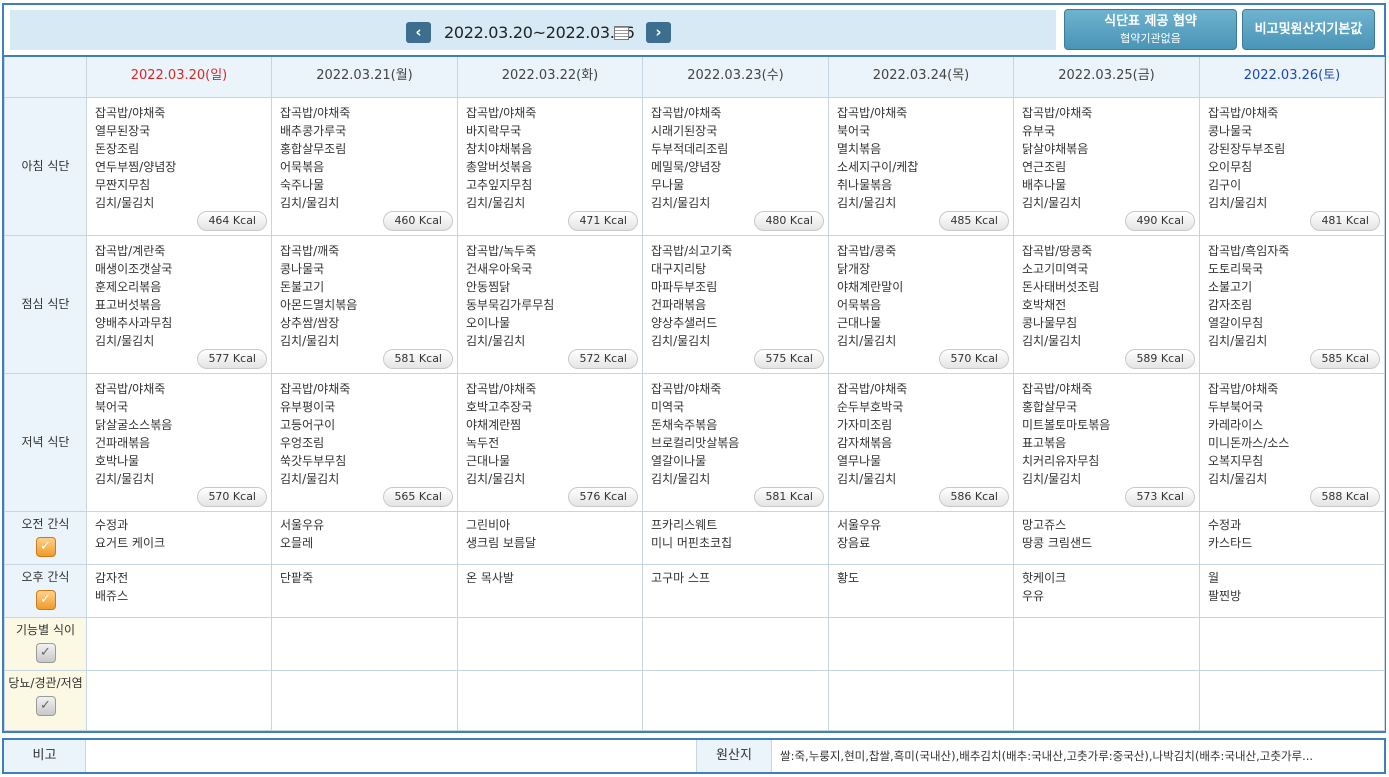  Describe the element at coordinates (1106, 532) in the screenshot. I see `snack-box: 망고쥬스 땅콩 크림샌드` at that location.